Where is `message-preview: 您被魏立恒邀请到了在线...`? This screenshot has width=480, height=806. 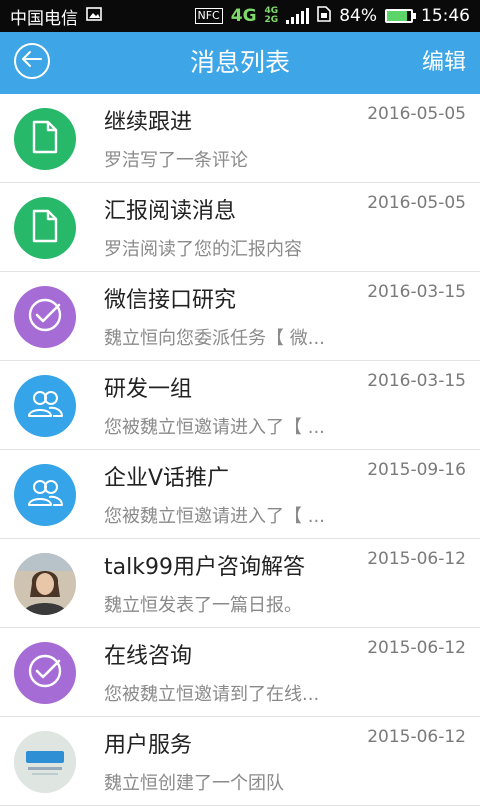
message-preview: 您被魏立恒邀请到了在线... is located at coordinates (212, 694).